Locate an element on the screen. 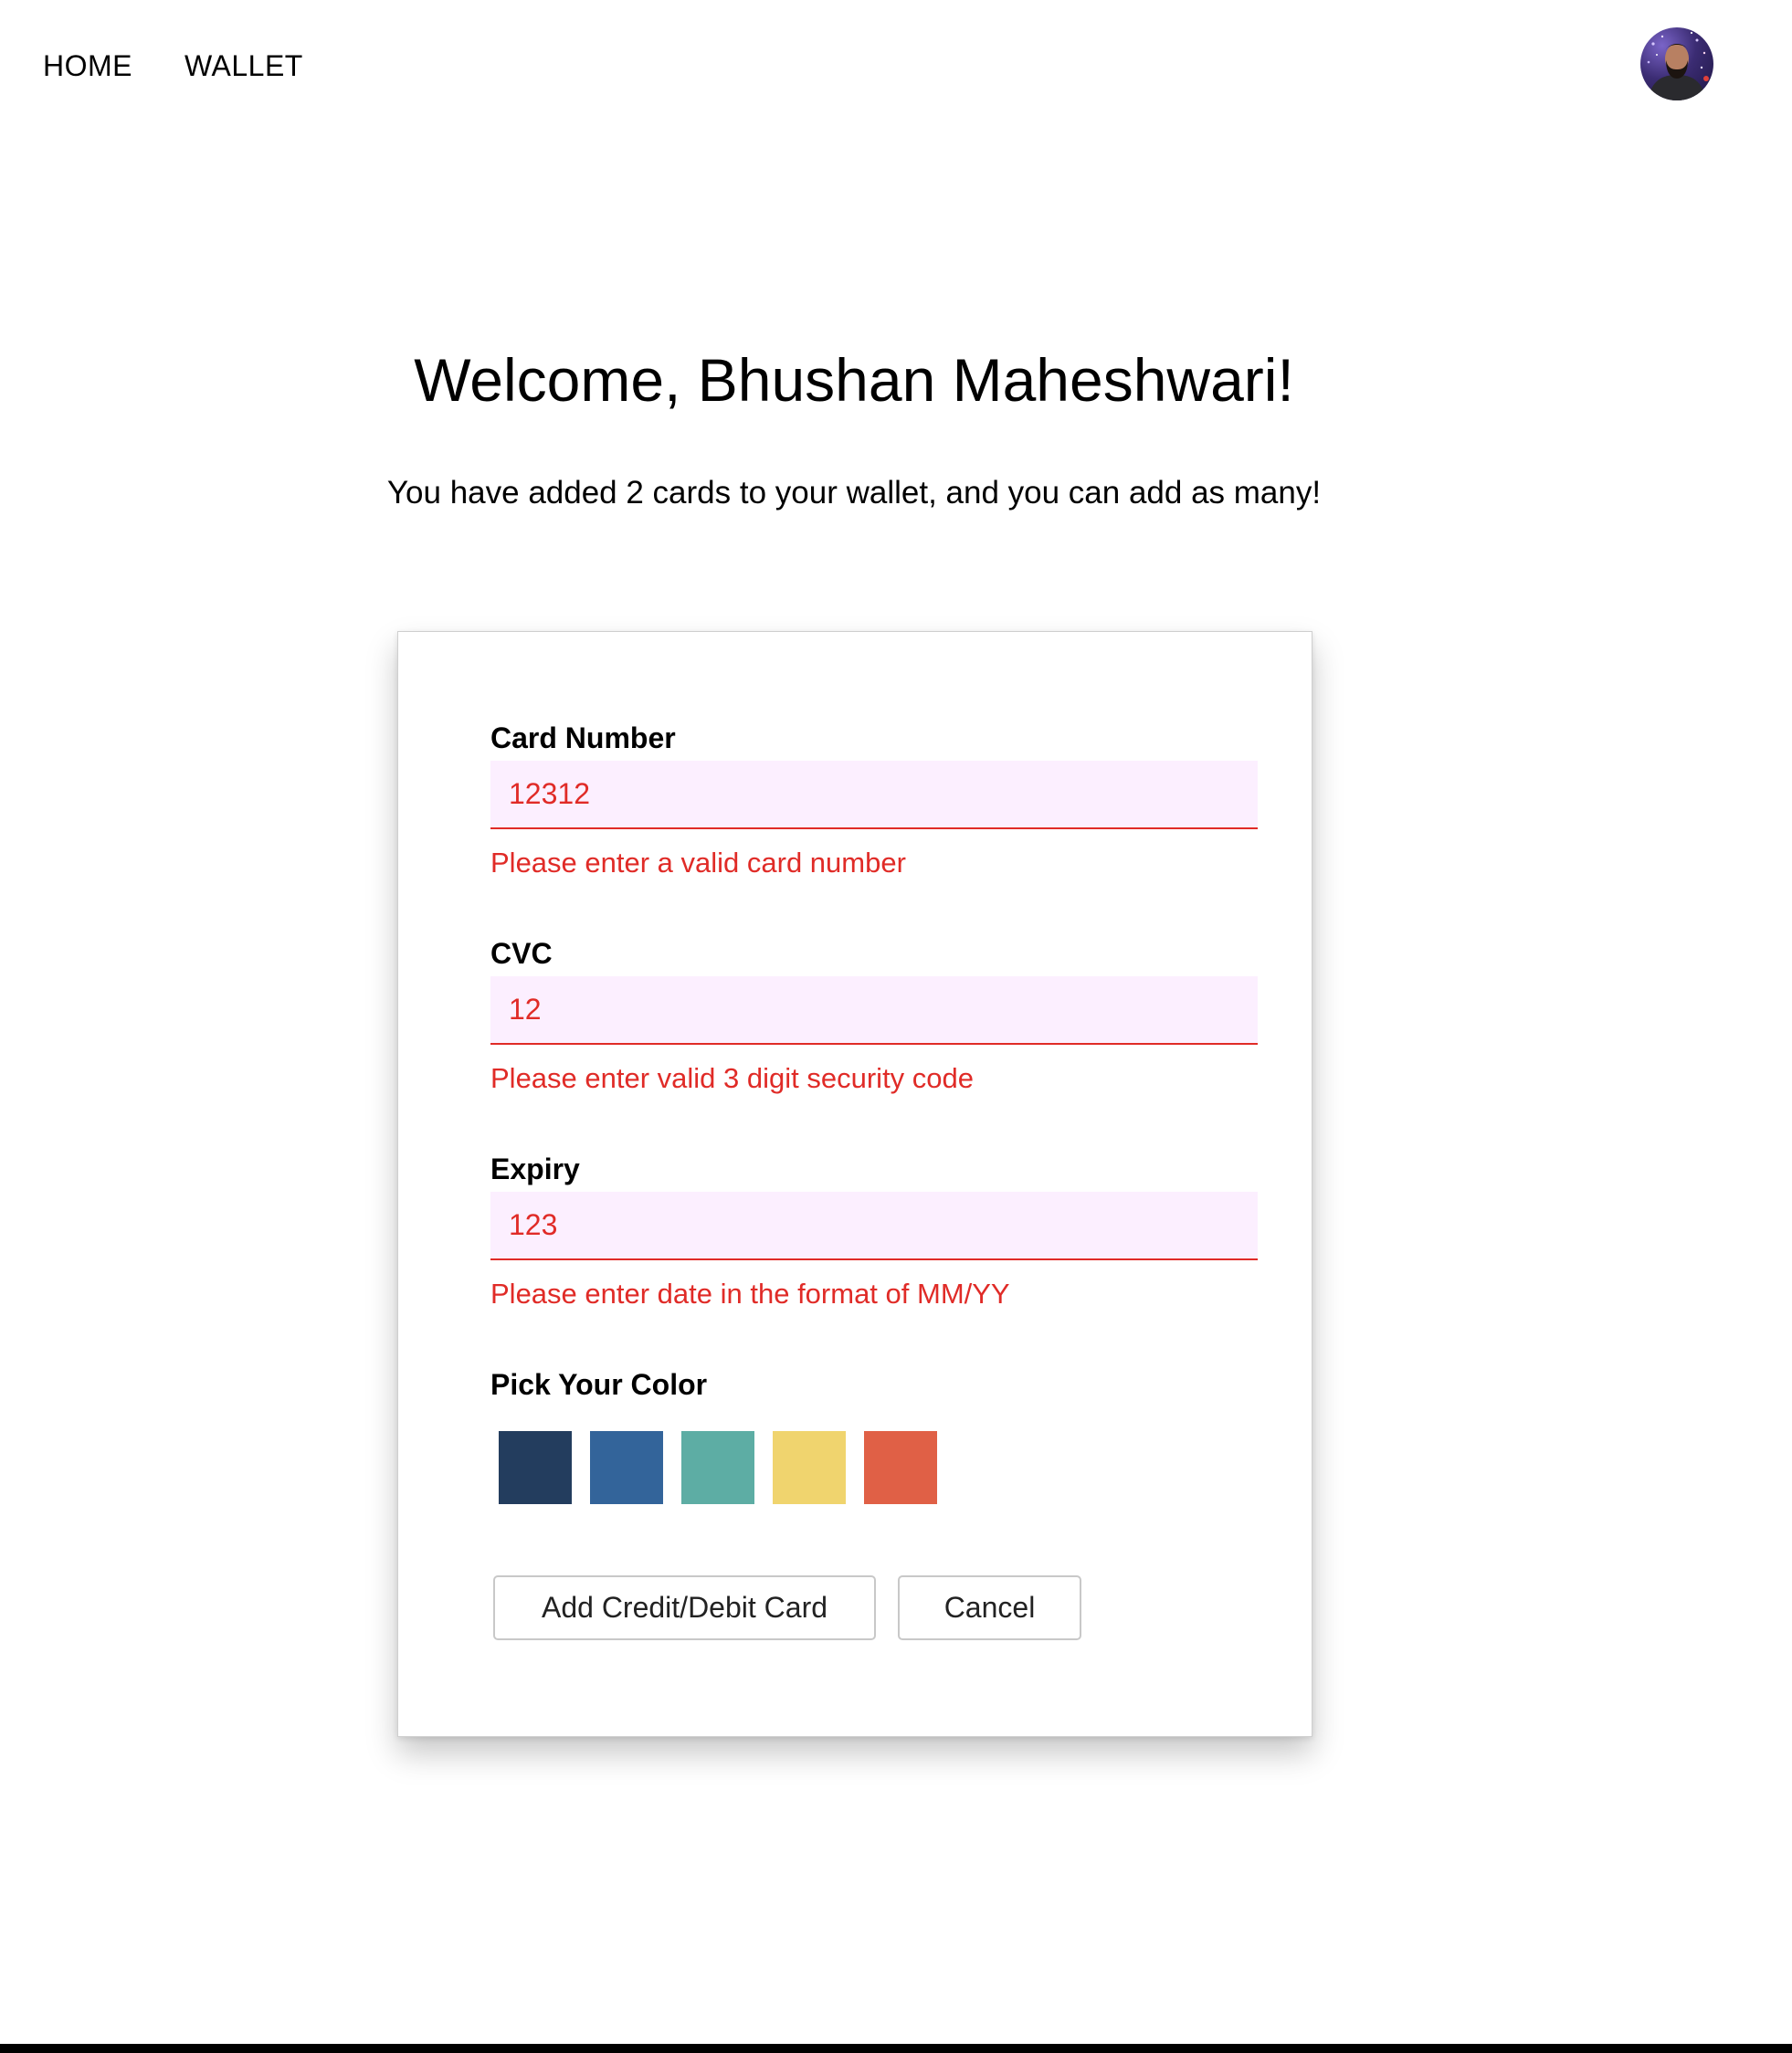 The width and height of the screenshot is (1792, 2053). avatar-image is located at coordinates (1678, 65).